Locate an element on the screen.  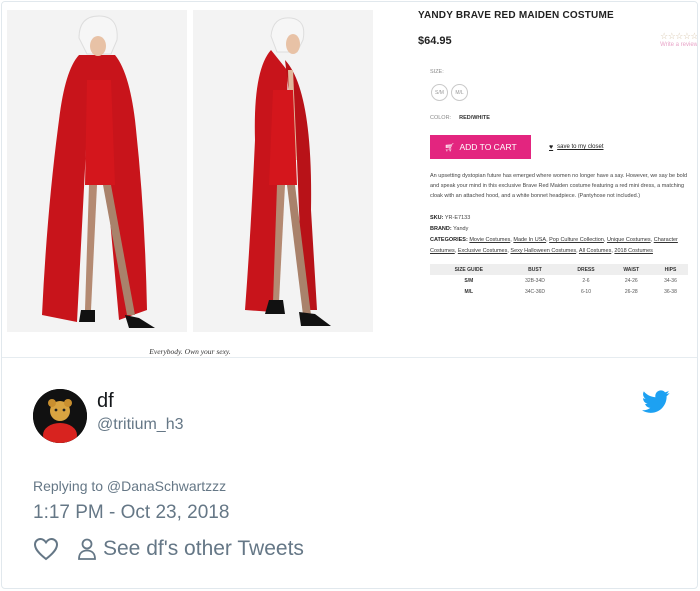
category-link: Exclusive Costumes is located at coordinates (483, 251).